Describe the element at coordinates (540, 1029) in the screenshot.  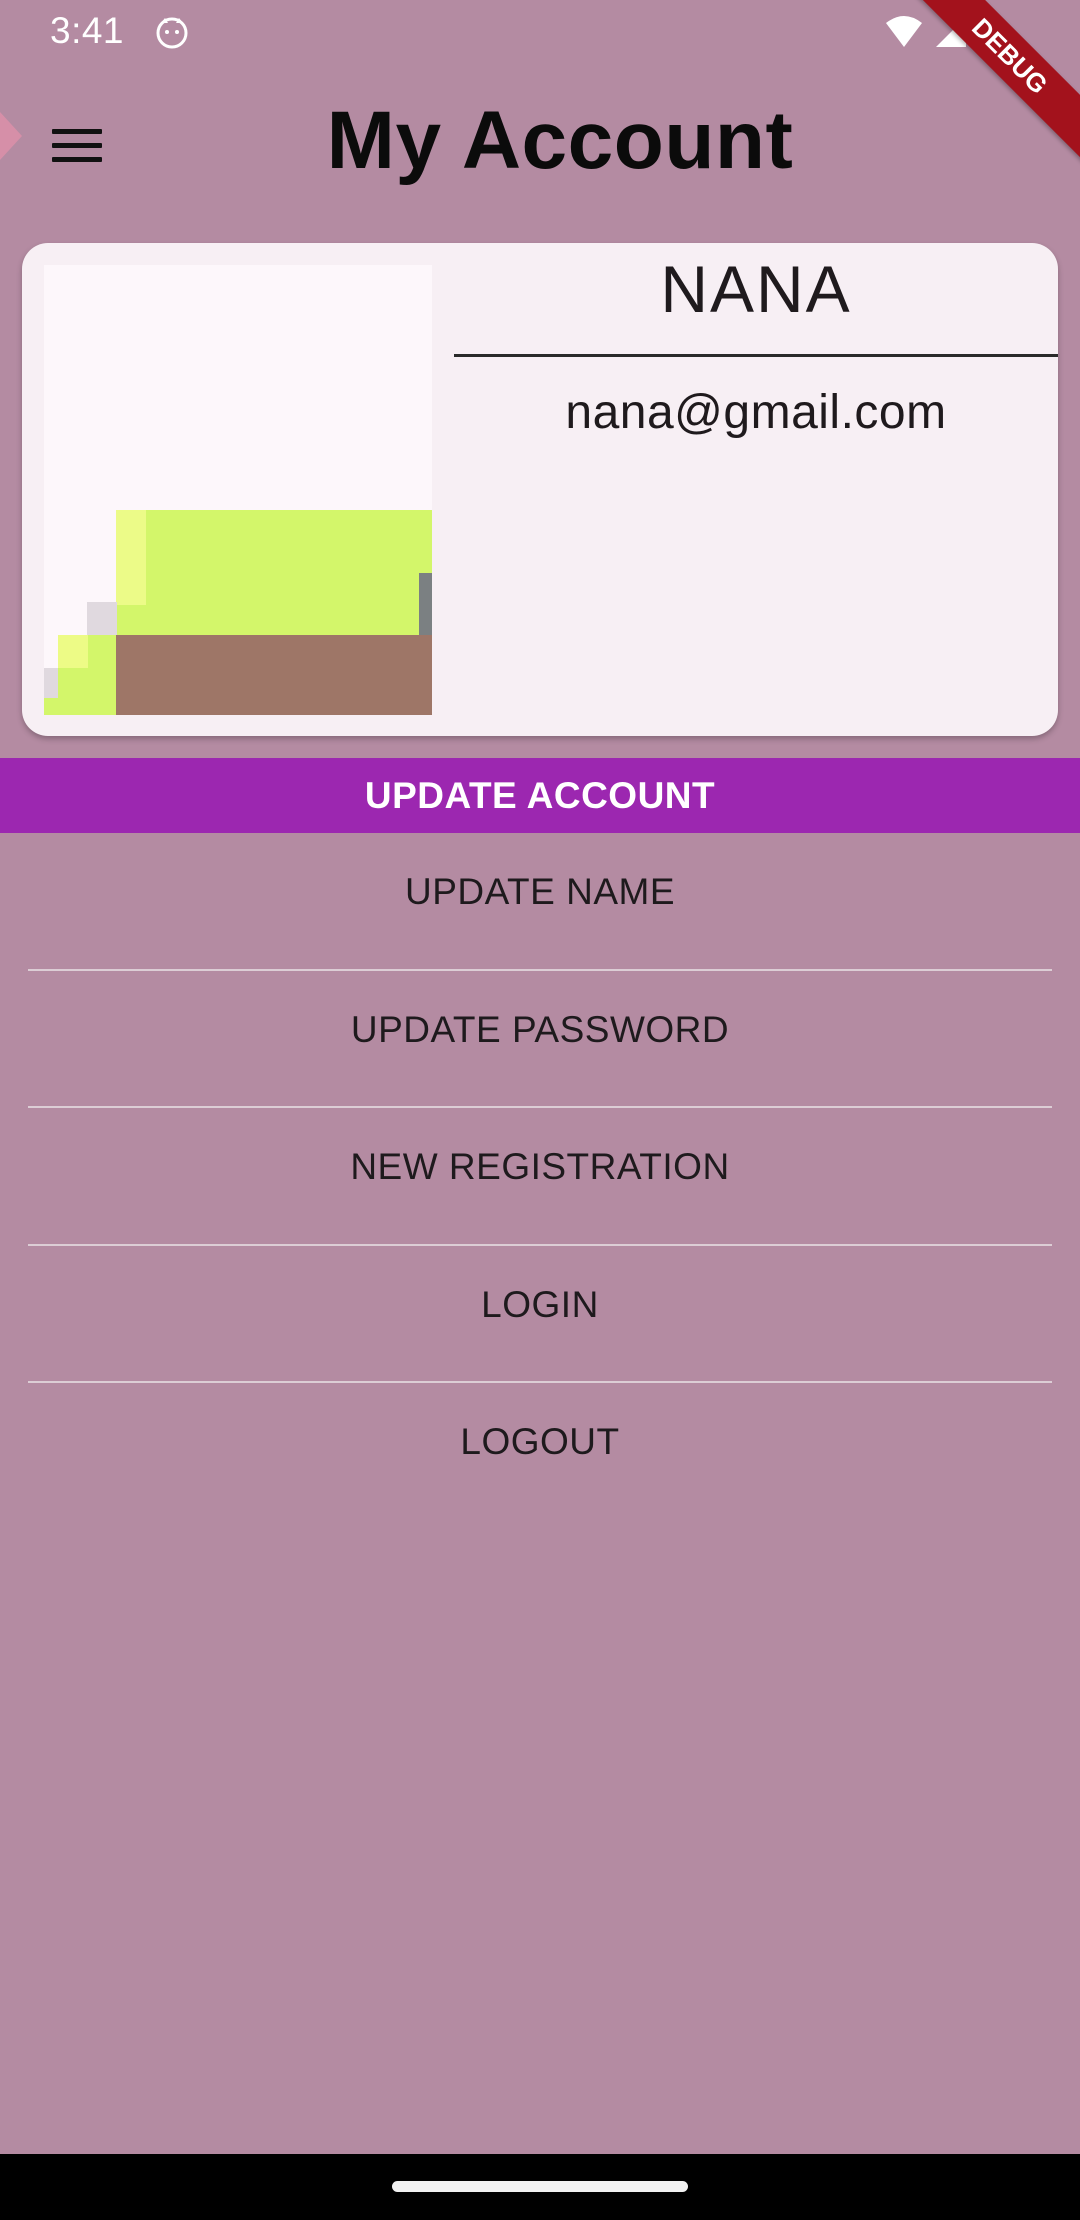
I see `menu-item-label: UPDATE PASSWORD` at that location.